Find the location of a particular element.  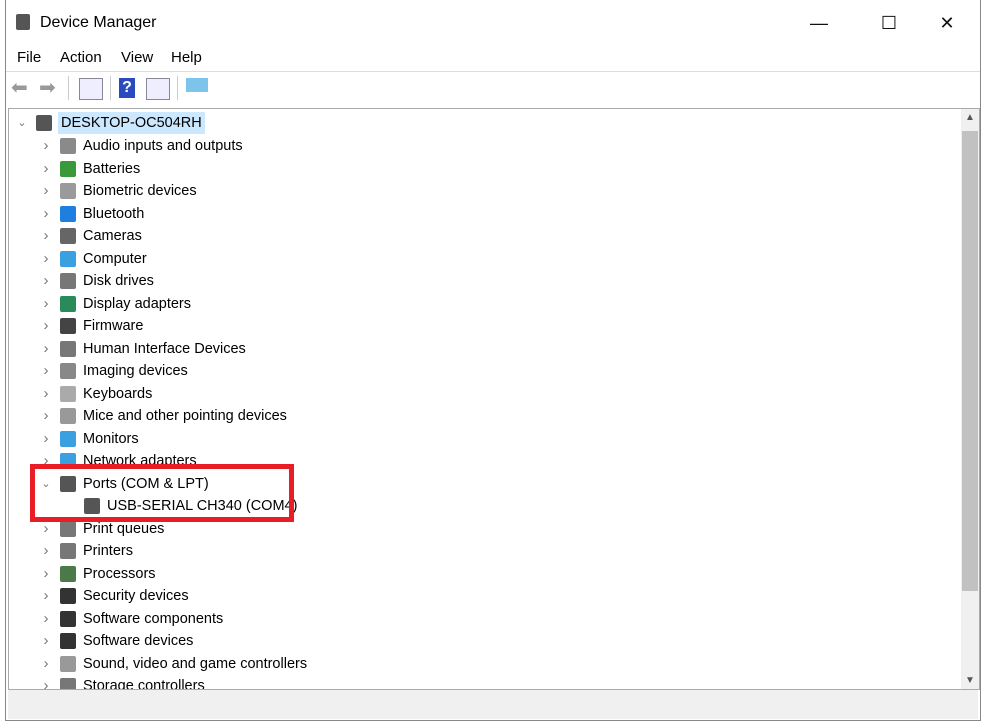

item-label: Monitors is located at coordinates (111, 438).